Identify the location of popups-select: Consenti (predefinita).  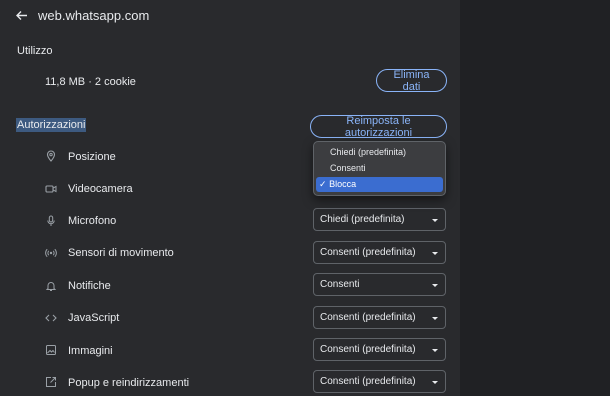
(379, 381).